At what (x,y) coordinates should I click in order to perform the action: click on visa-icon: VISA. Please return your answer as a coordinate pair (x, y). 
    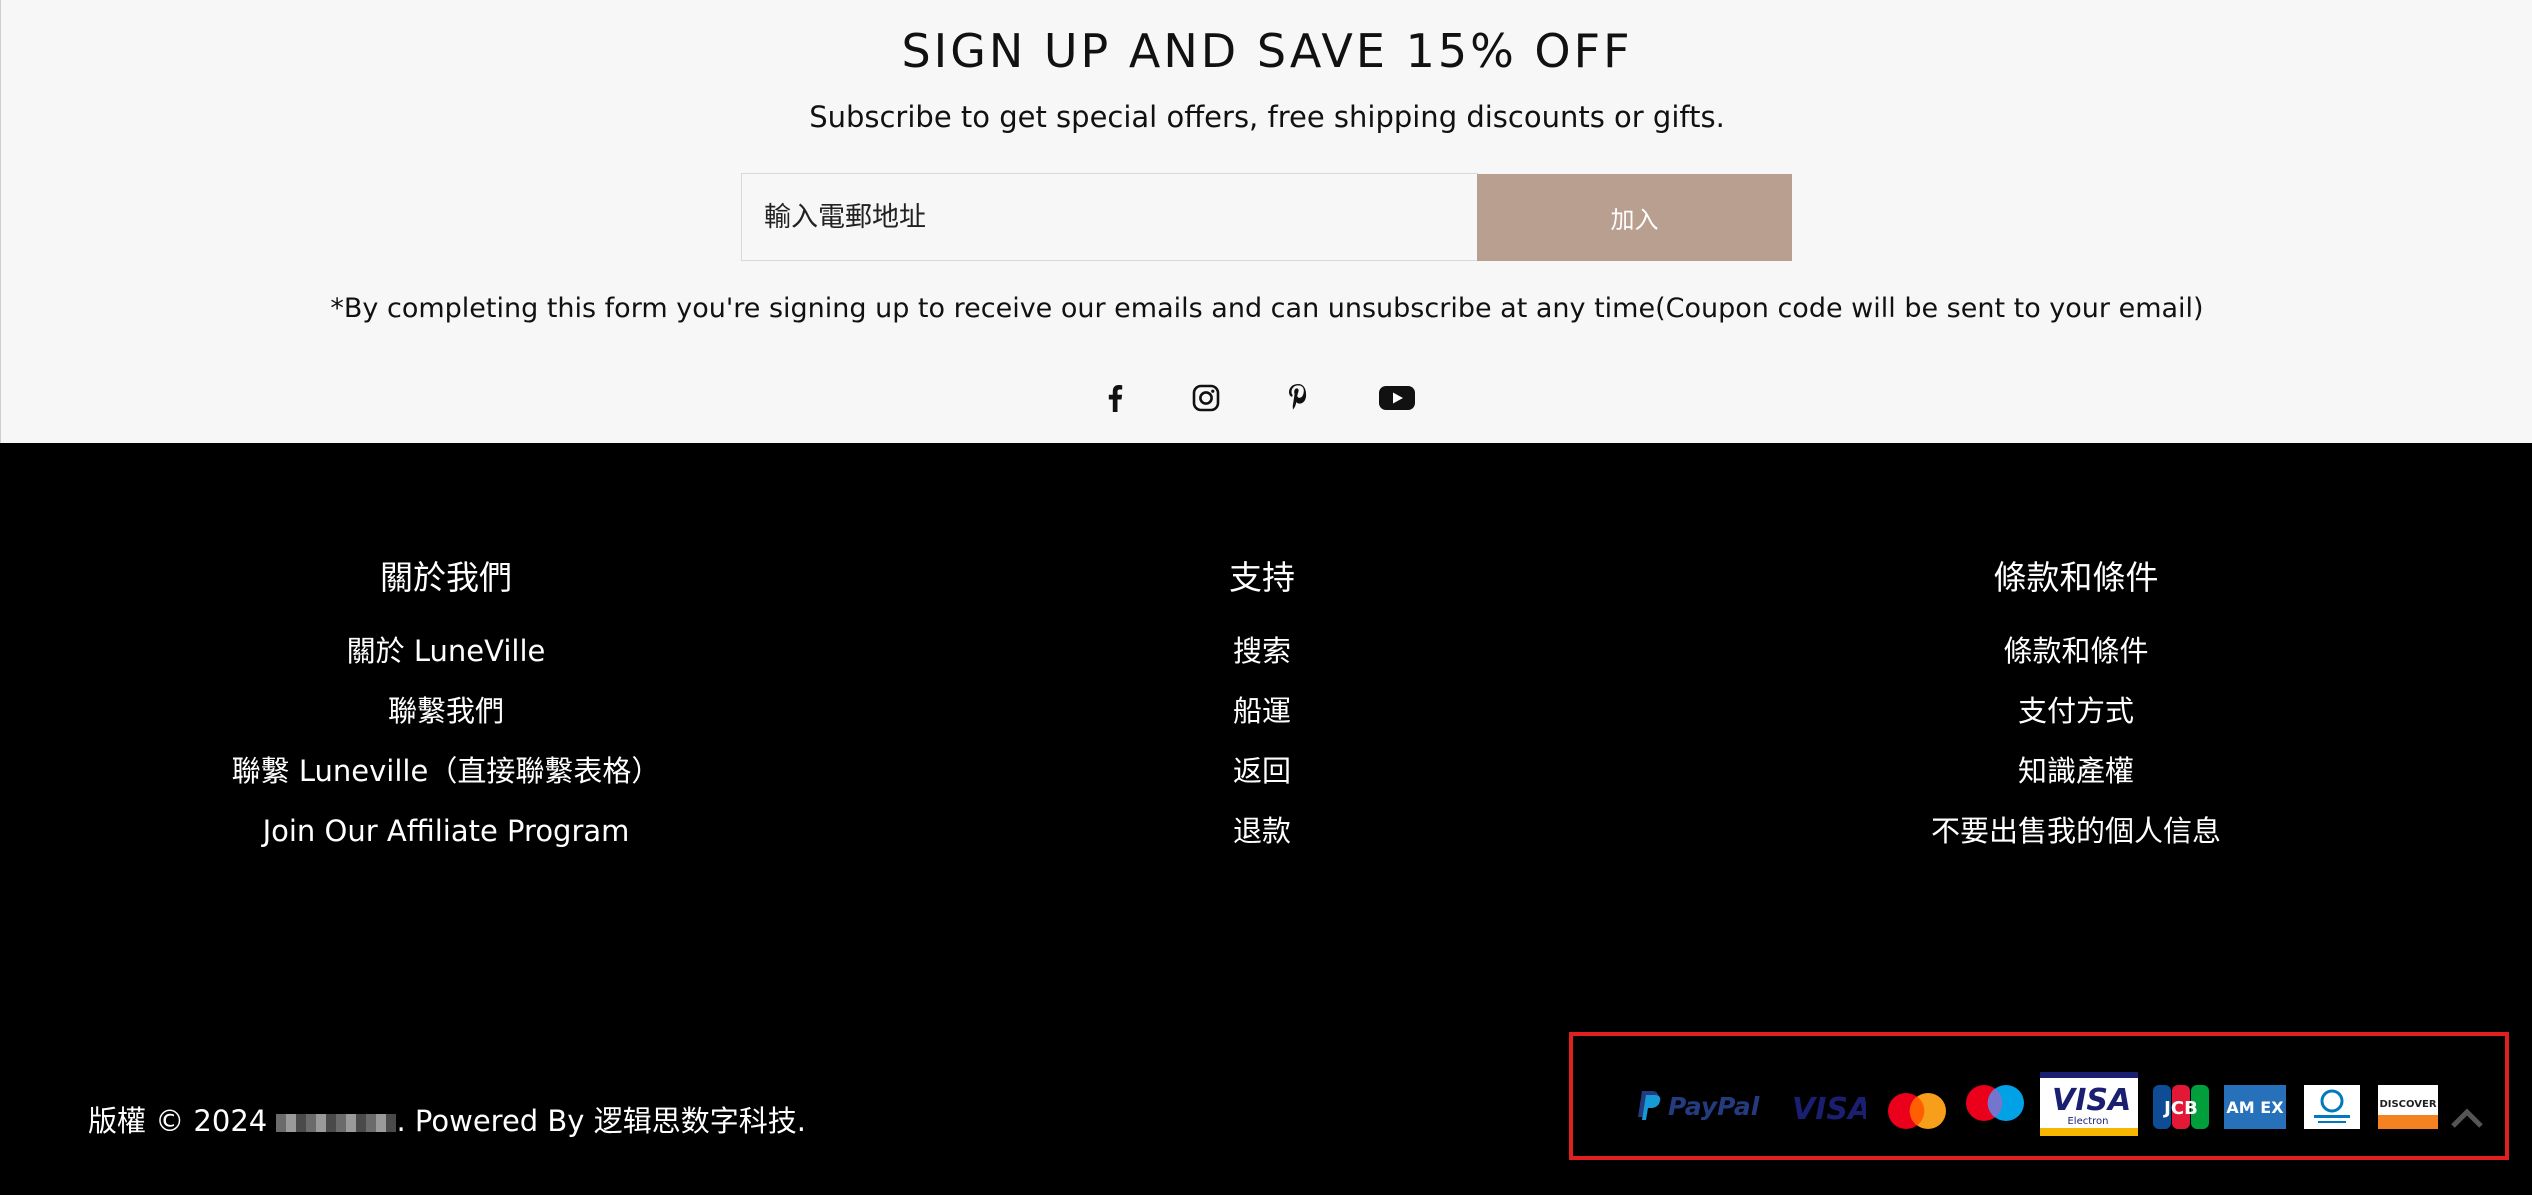
    Looking at the image, I should click on (1831, 1110).